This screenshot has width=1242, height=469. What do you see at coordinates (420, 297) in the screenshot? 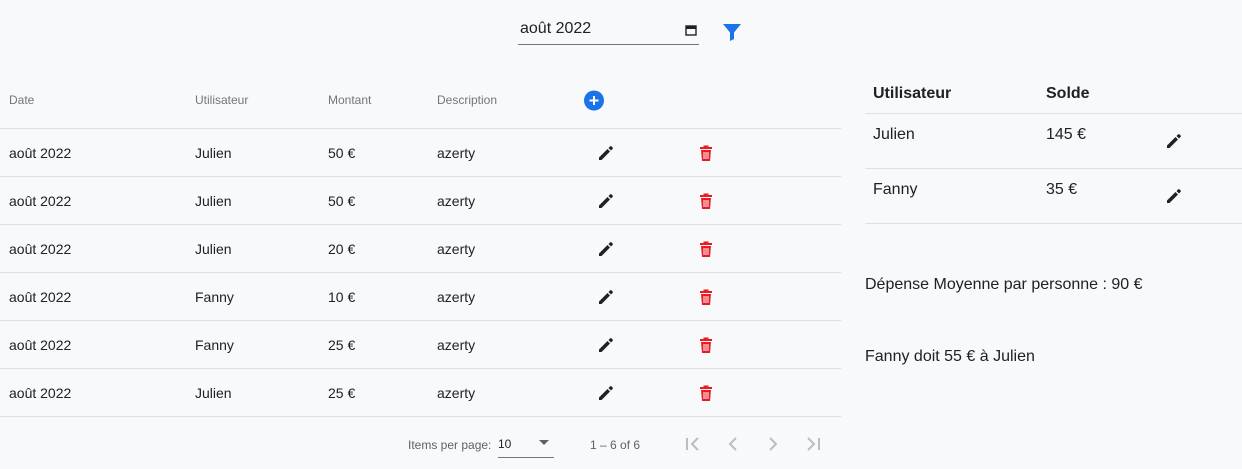
I see `table-row: août 2022 Fanny 10 € azerty` at bounding box center [420, 297].